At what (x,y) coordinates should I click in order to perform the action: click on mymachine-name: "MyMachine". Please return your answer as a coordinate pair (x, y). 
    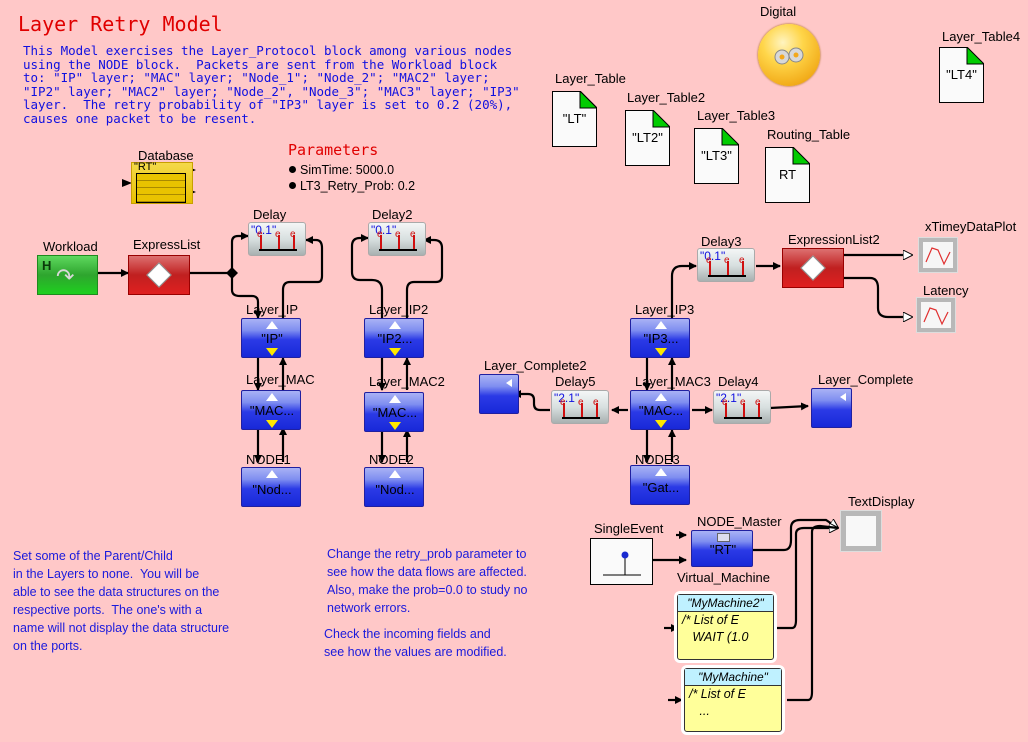
    Looking at the image, I should click on (733, 677).